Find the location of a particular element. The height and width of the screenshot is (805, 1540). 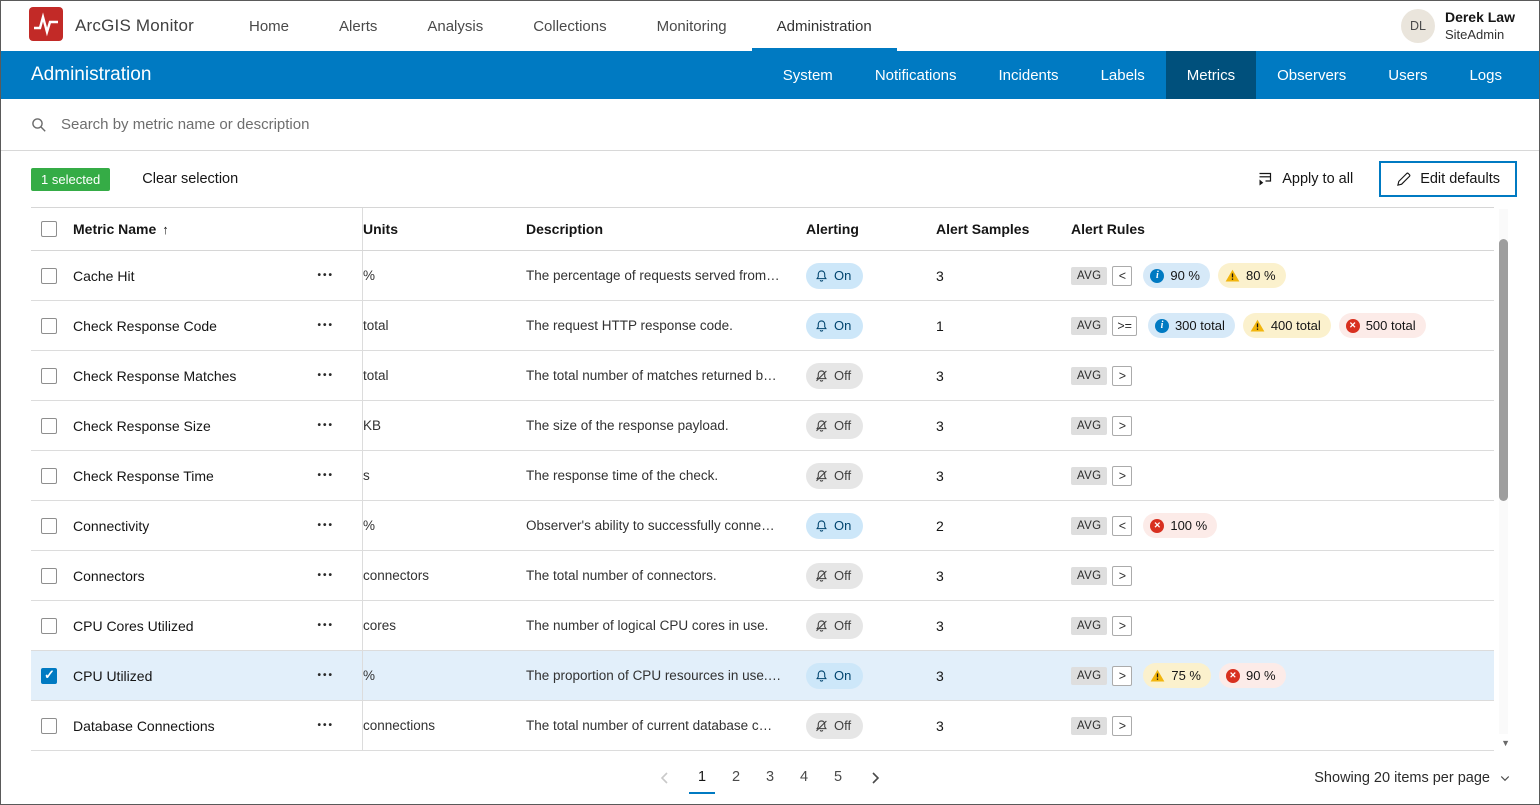

metric-name: CPU Utilized is located at coordinates (113, 675).